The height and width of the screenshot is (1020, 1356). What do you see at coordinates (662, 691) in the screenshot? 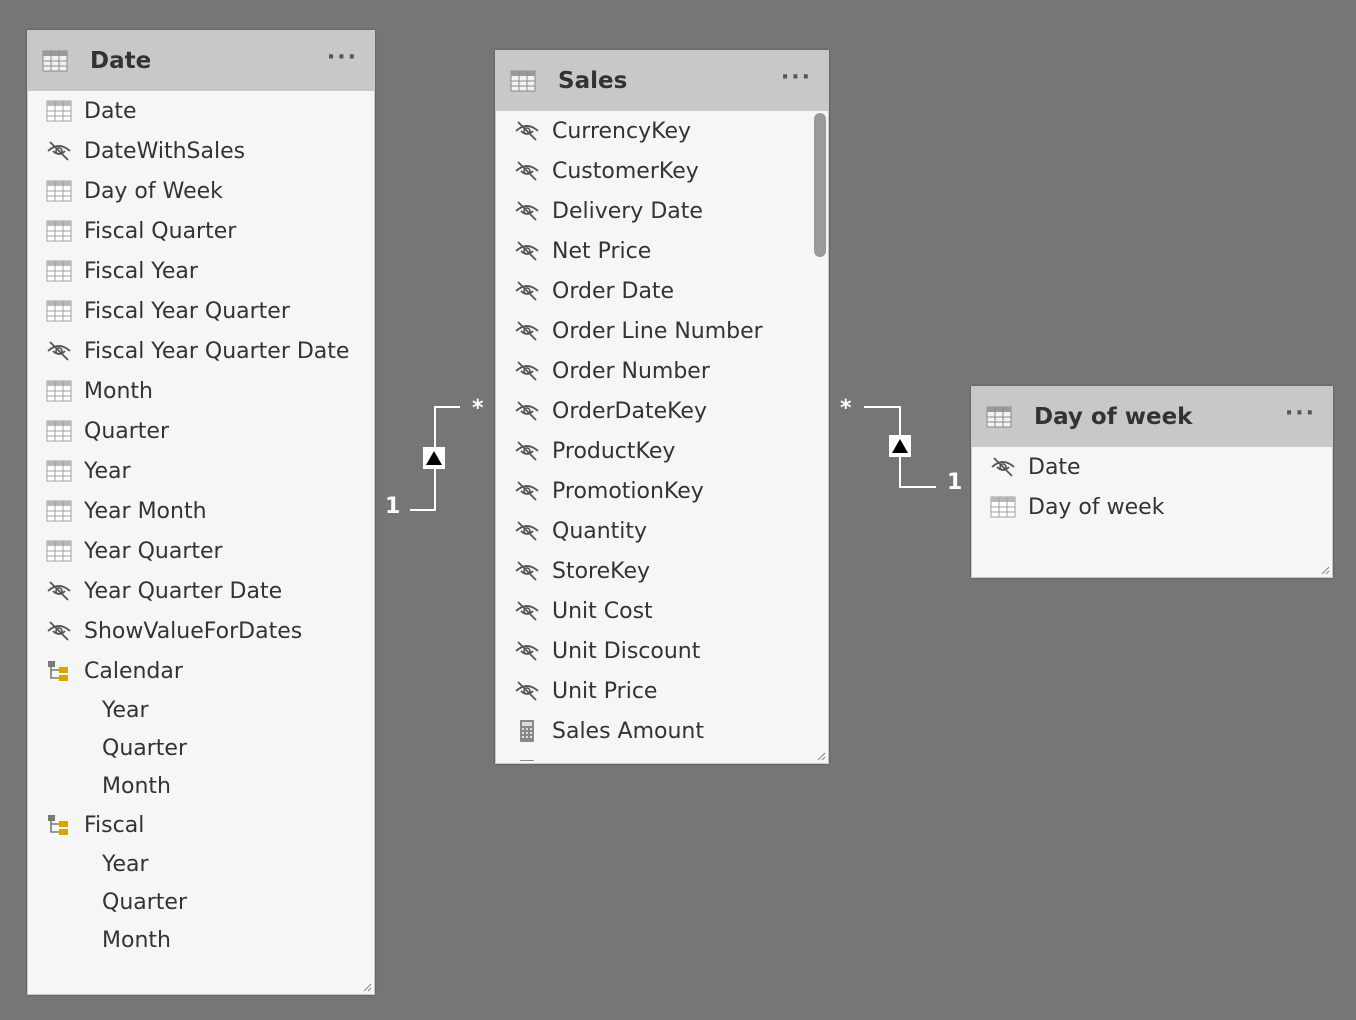
I see `field-item: Unit Price` at bounding box center [662, 691].